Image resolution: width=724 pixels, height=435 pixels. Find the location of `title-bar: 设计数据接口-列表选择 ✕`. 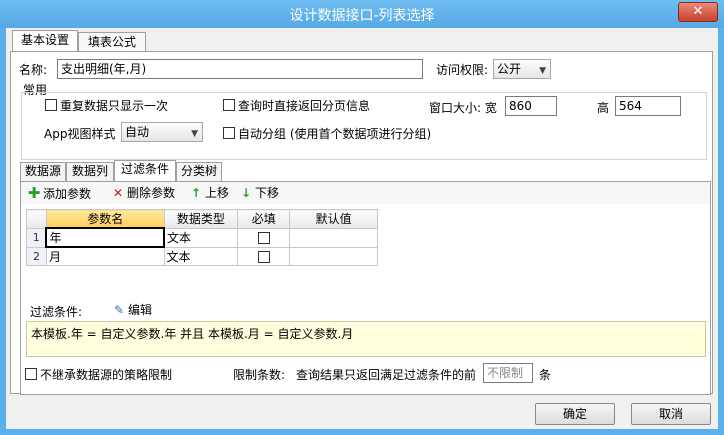

title-bar: 设计数据接口-列表选择 ✕ is located at coordinates (362, 14).